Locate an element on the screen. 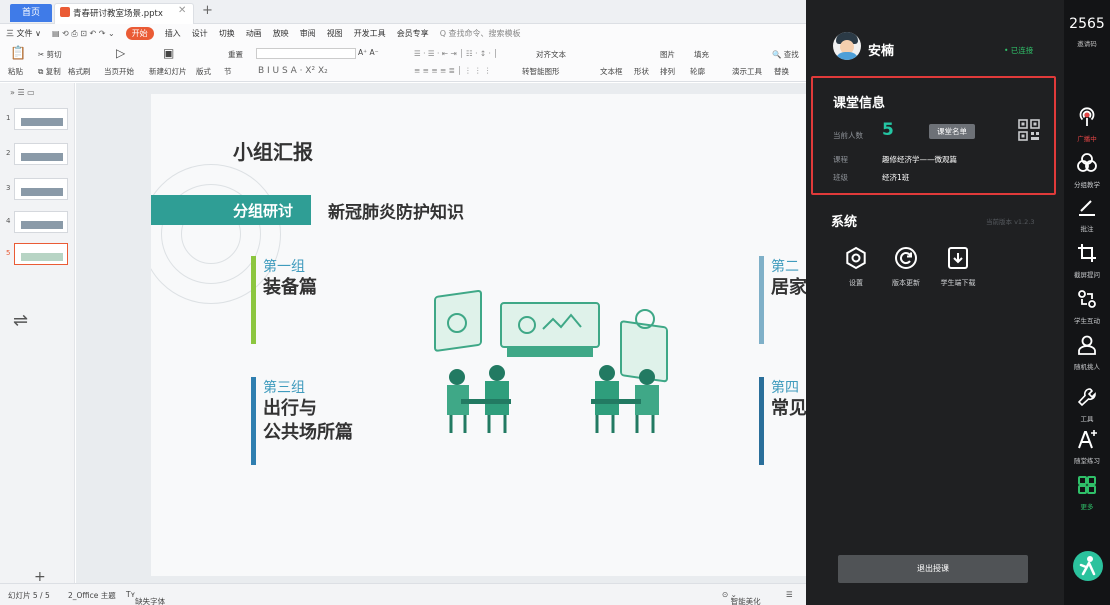 The width and height of the screenshot is (1110, 605). class-roster-button: 课堂名单 is located at coordinates (952, 131).